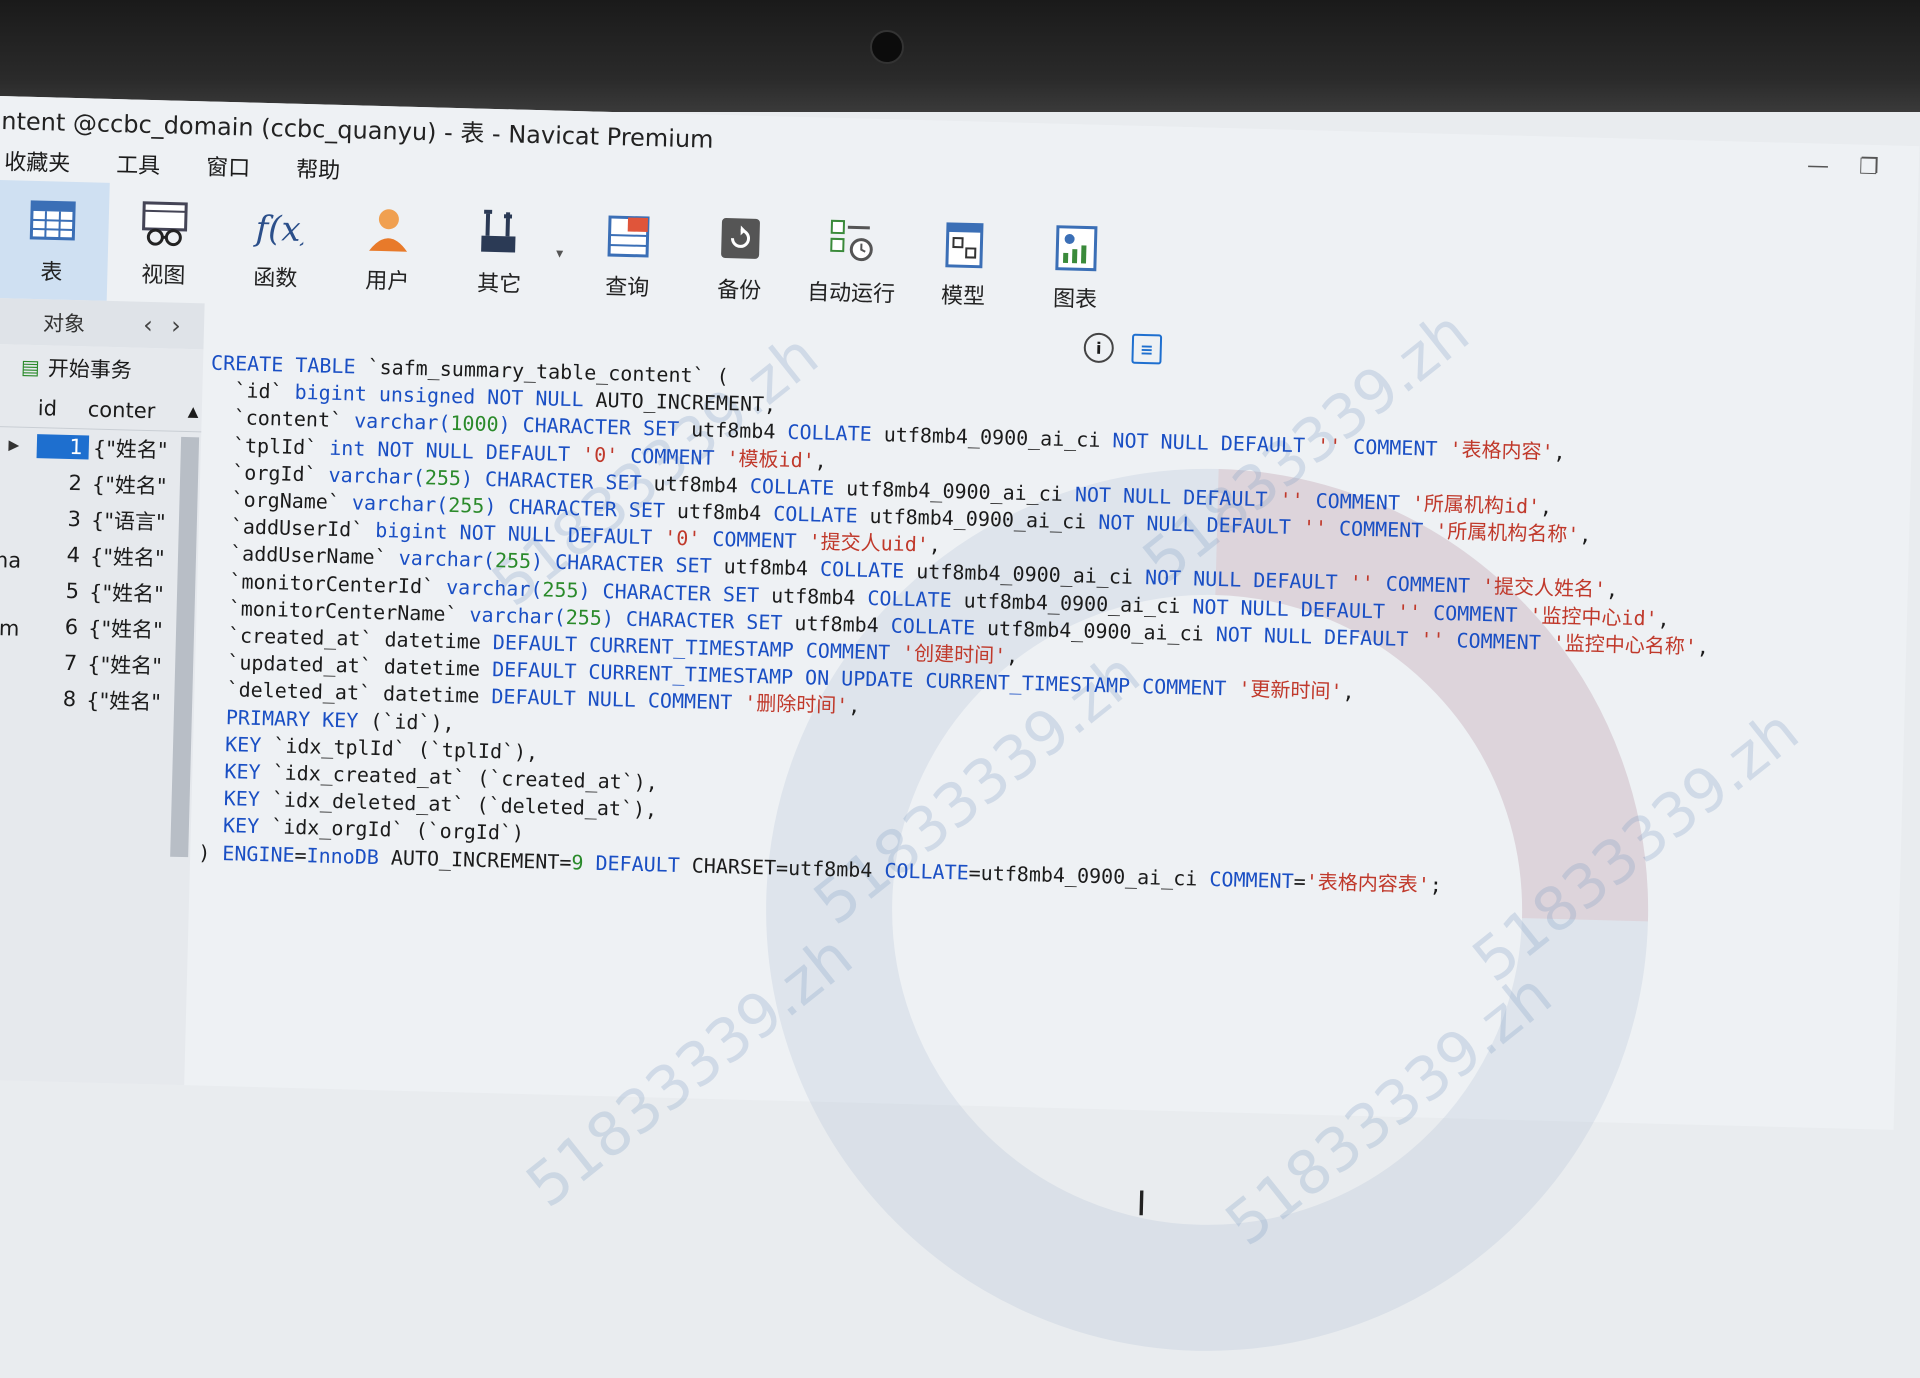 The width and height of the screenshot is (1920, 1378). Describe the element at coordinates (326, 169) in the screenshot. I see `menu-item: 帮助` at that location.